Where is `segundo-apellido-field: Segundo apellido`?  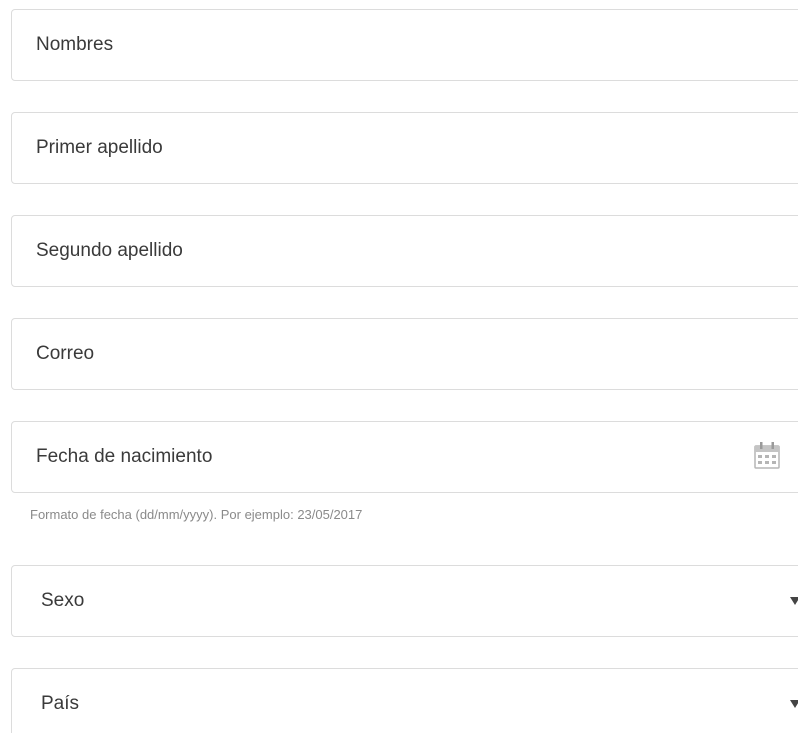
segundo-apellido-field: Segundo apellido is located at coordinates (404, 251).